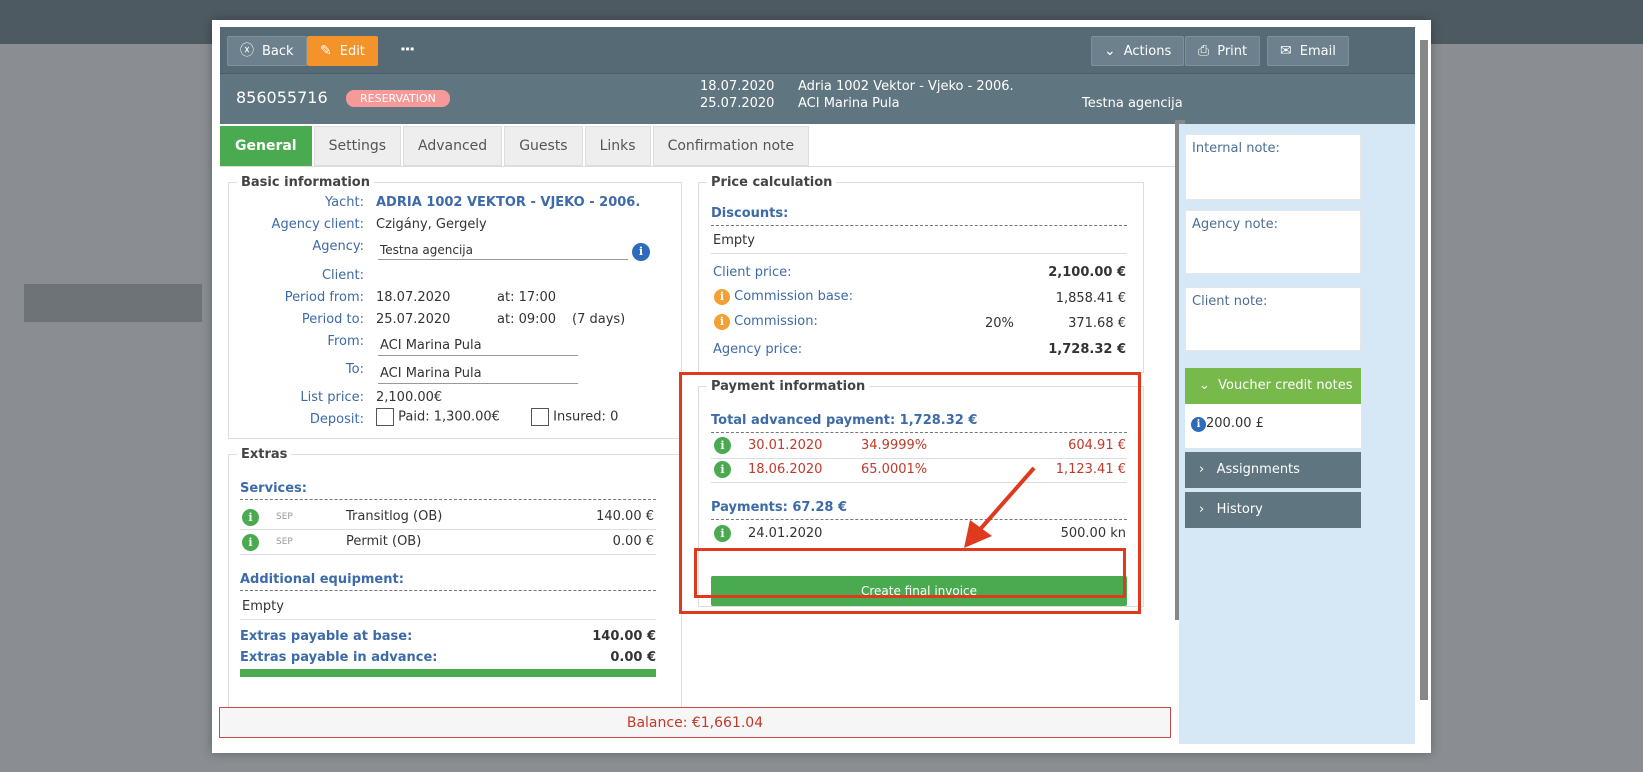 Image resolution: width=1643 pixels, height=772 pixels. I want to click on commission-row: i Commission:, so click(766, 322).